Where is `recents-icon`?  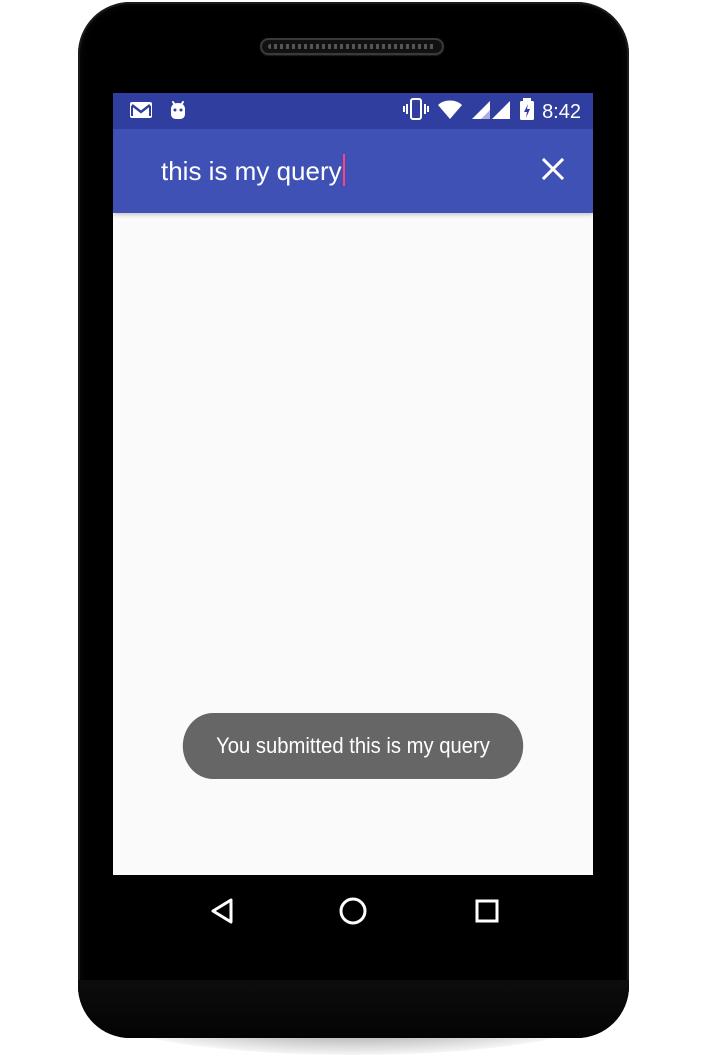 recents-icon is located at coordinates (487, 913).